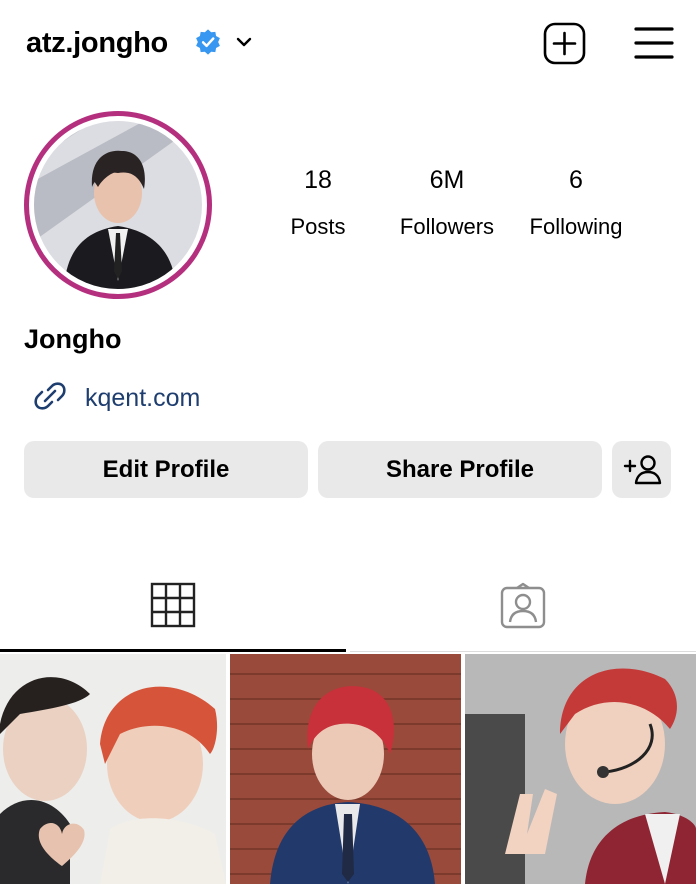 The height and width of the screenshot is (884, 696). What do you see at coordinates (318, 226) in the screenshot?
I see `posts-label: Posts` at bounding box center [318, 226].